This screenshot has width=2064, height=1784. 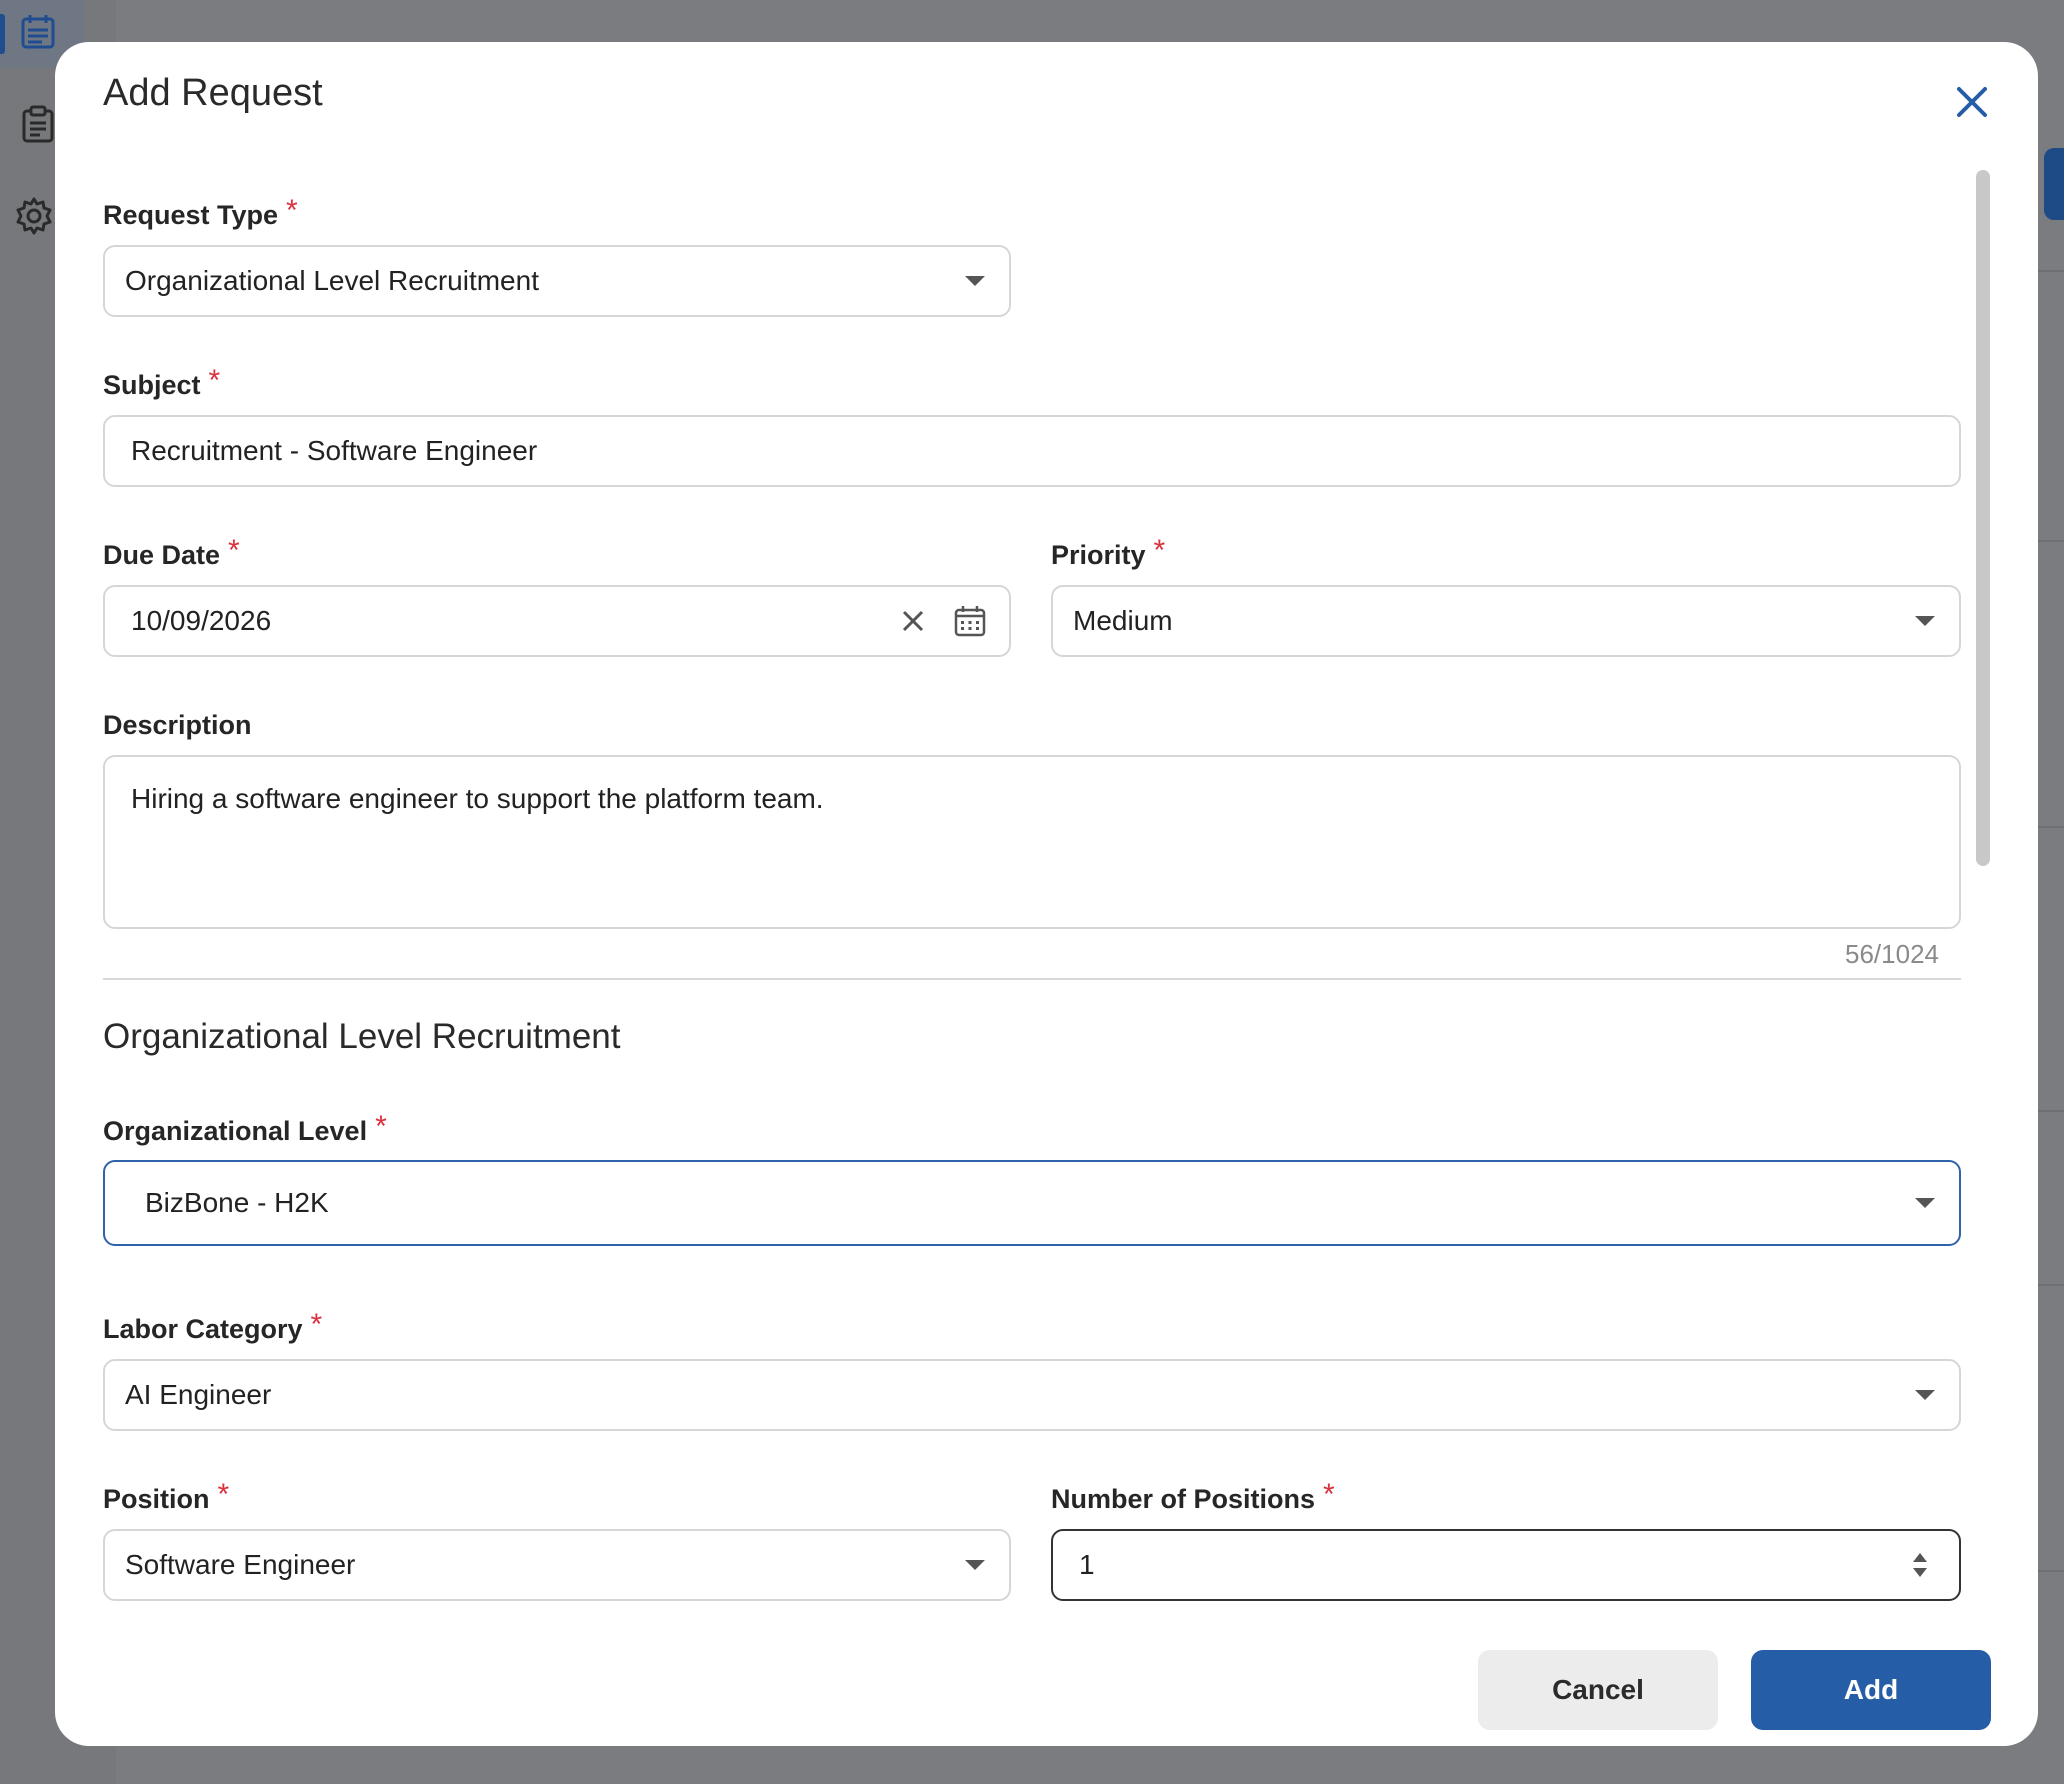 What do you see at coordinates (1506, 621) in the screenshot?
I see `priority-select: Medium` at bounding box center [1506, 621].